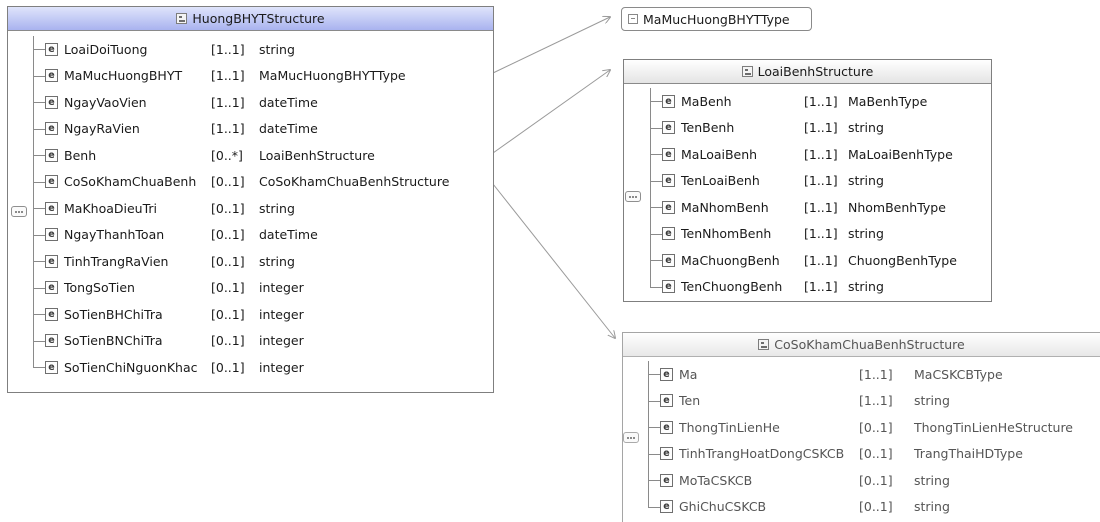  I want to click on element-row: e NgayRaVien [1..1] dateTime, so click(259, 129).